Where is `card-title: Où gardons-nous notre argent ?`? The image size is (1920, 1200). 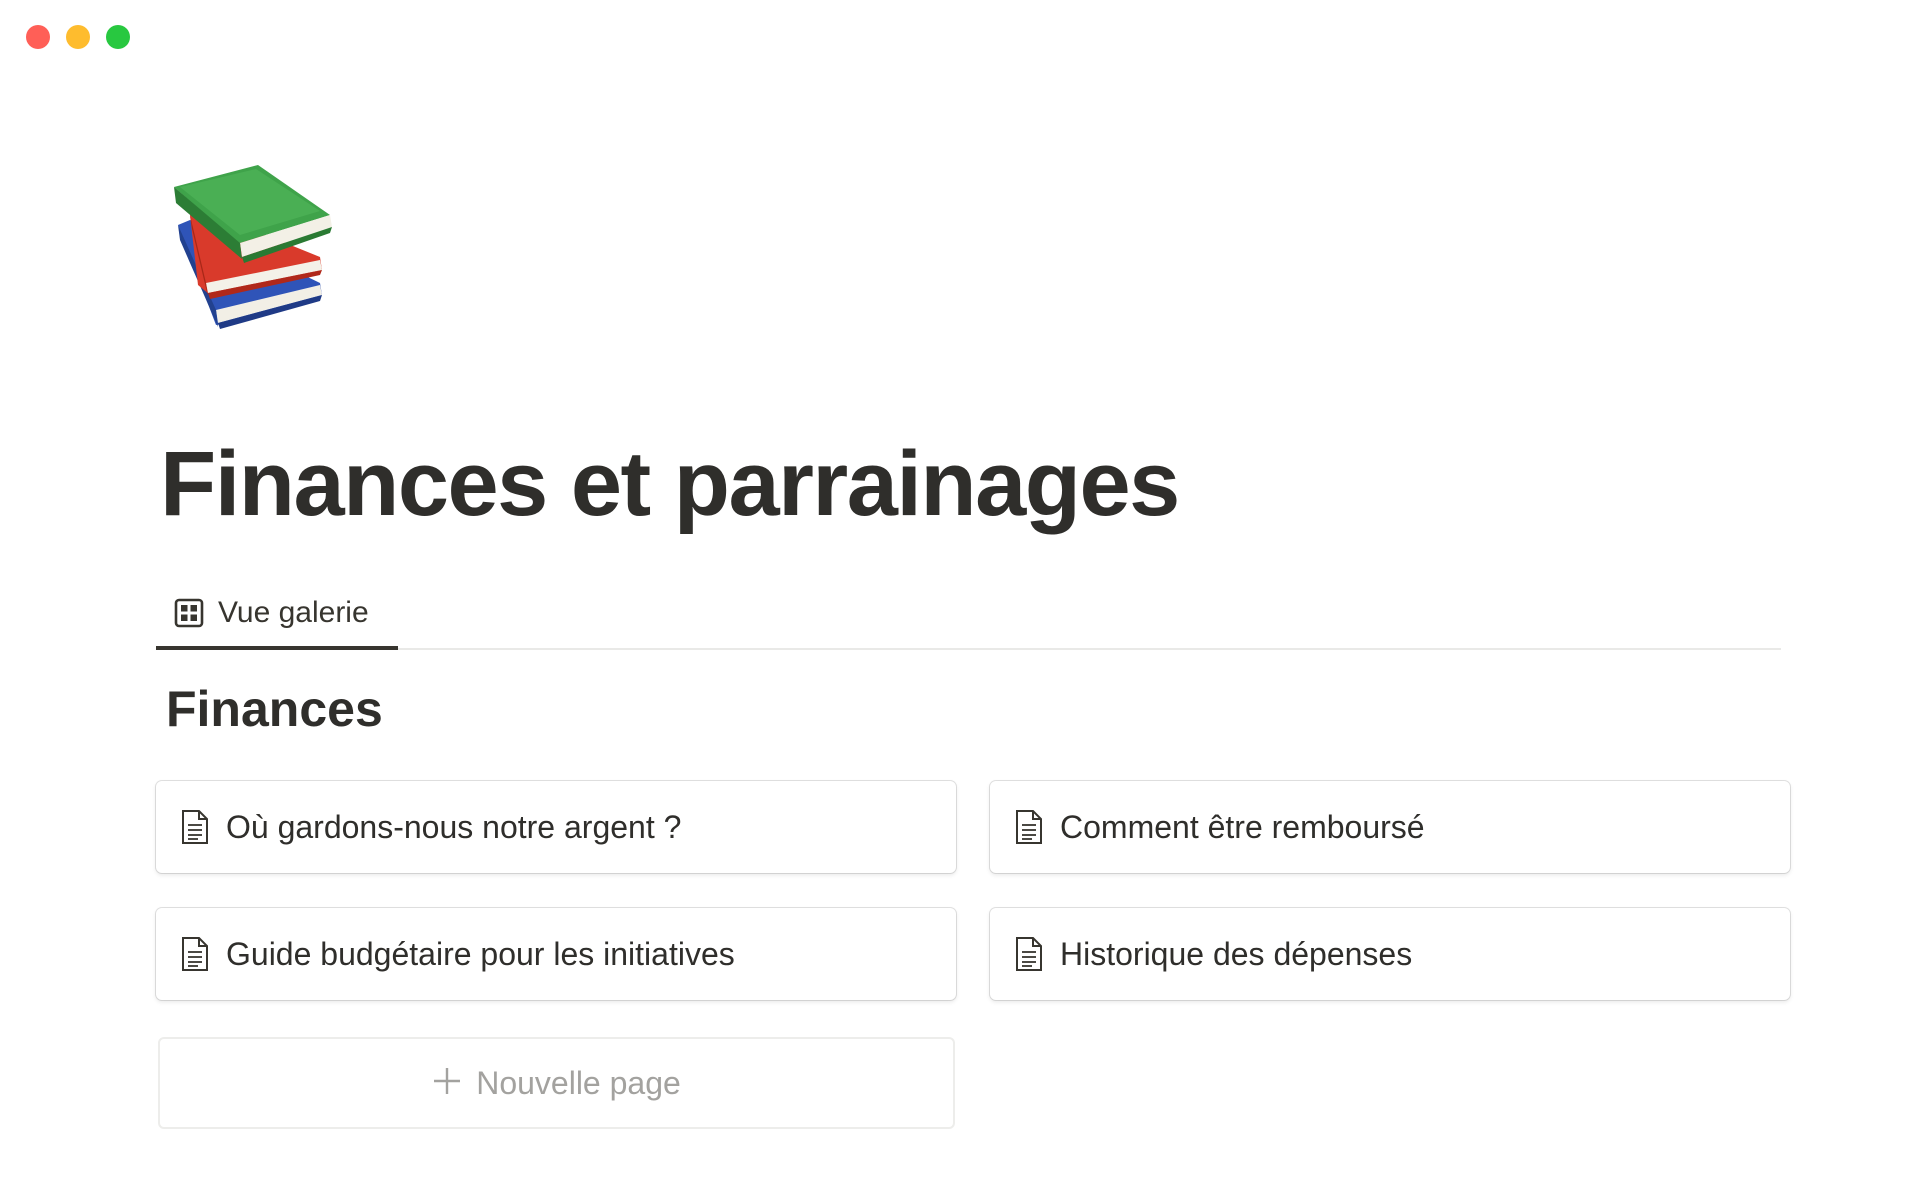
card-title: Où gardons-nous notre argent ? is located at coordinates (454, 826).